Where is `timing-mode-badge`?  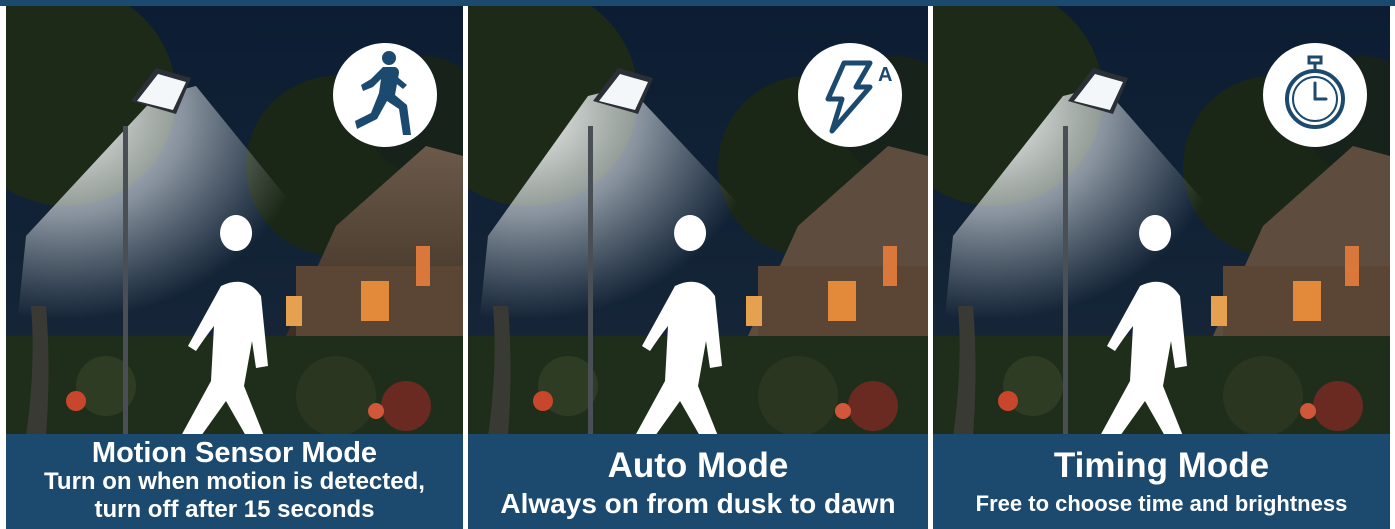 timing-mode-badge is located at coordinates (1315, 95).